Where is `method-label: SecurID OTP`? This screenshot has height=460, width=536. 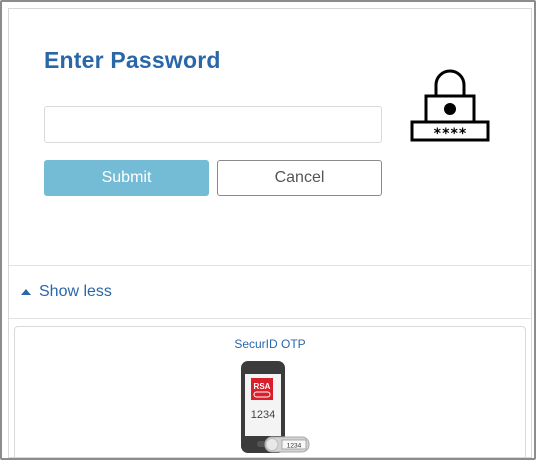 method-label: SecurID OTP is located at coordinates (270, 344).